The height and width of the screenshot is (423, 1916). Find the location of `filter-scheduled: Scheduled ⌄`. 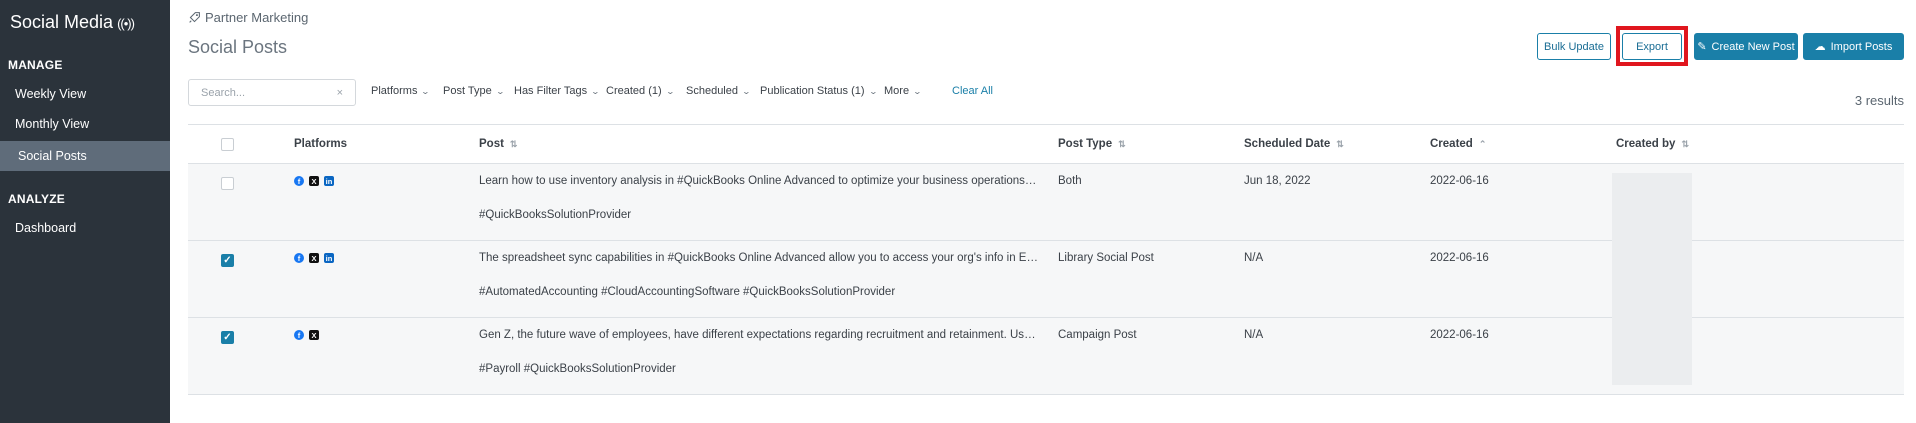

filter-scheduled: Scheduled ⌄ is located at coordinates (719, 91).